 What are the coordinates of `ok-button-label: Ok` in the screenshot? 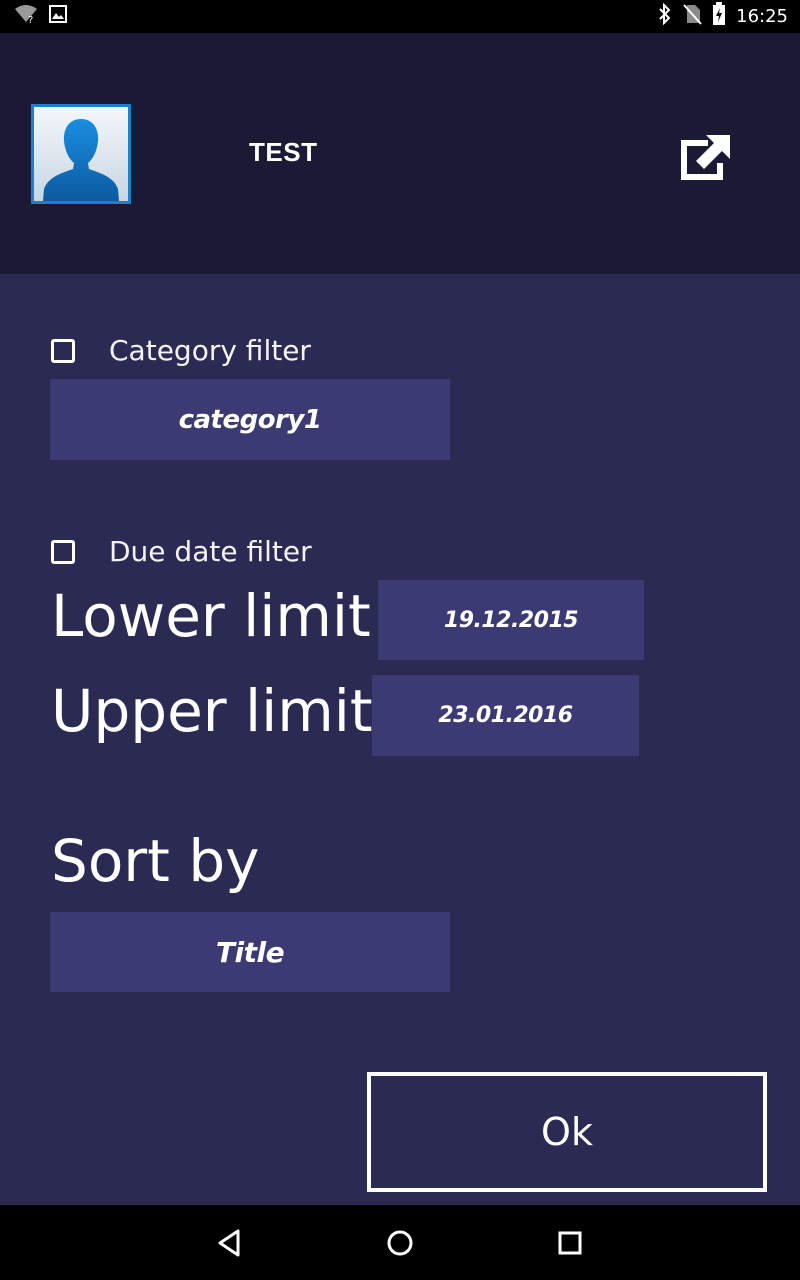 It's located at (567, 1132).